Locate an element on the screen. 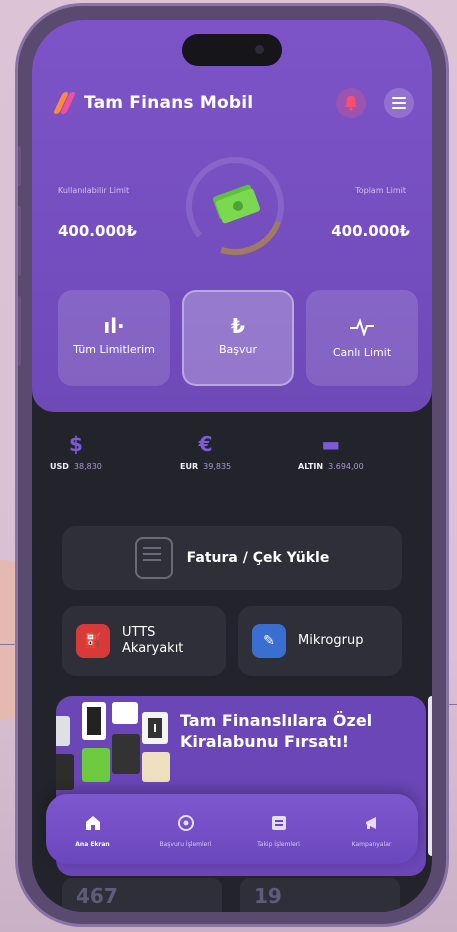 This screenshot has width=457, height=932. card-all-limits-label: Tüm Limitlerim is located at coordinates (114, 349).